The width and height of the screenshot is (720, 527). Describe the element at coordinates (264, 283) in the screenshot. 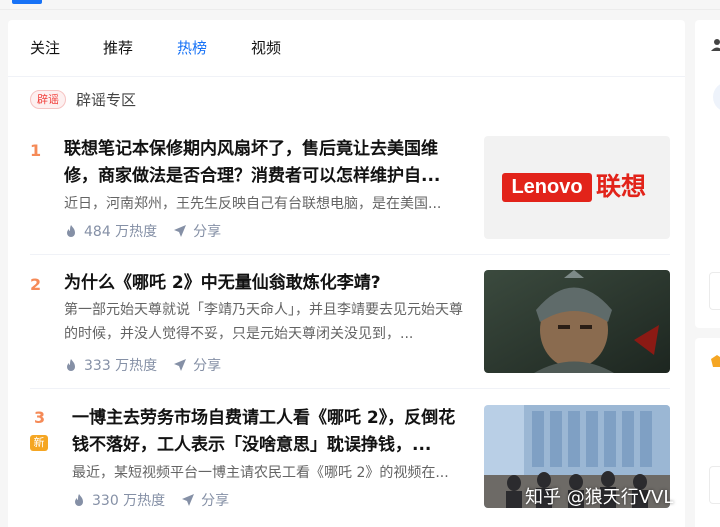

I see `item-title: 为什么《哪吒 2》中无量仙翁敢炼化李靖?` at that location.